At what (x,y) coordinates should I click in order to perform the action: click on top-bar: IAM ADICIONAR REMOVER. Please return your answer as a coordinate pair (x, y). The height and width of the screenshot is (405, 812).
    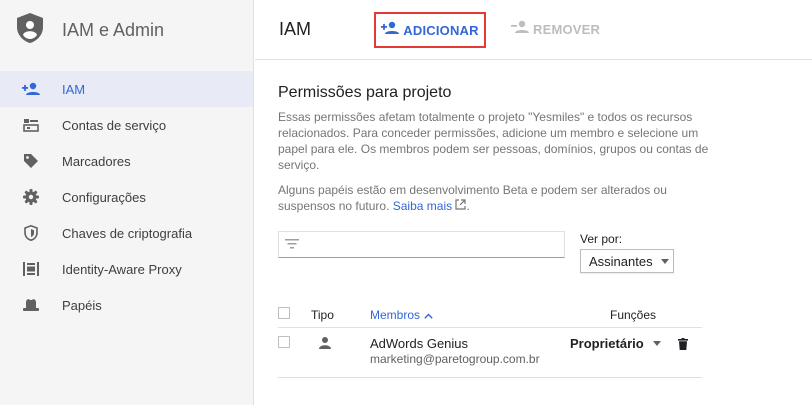
    Looking at the image, I should click on (533, 30).